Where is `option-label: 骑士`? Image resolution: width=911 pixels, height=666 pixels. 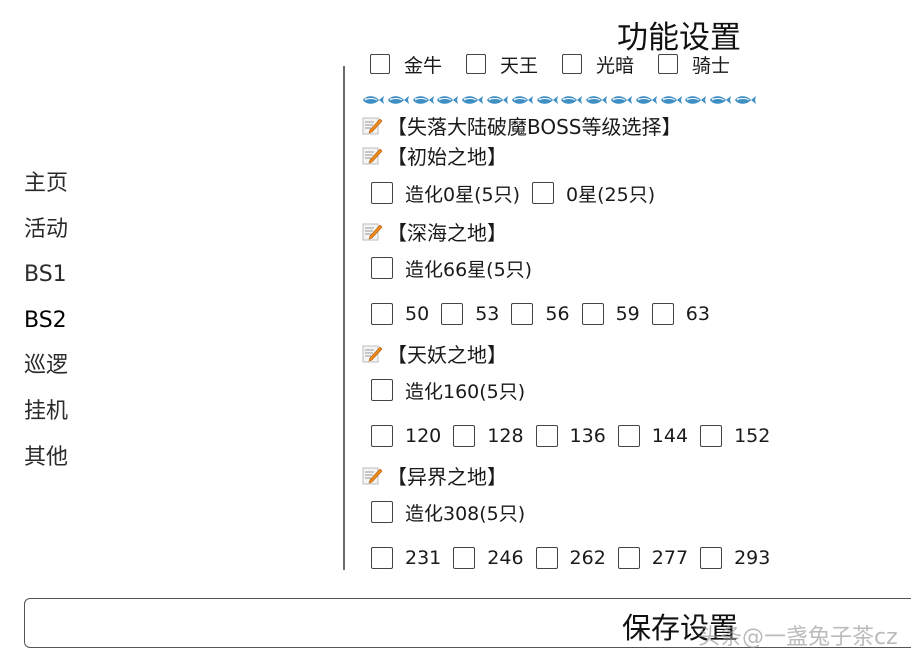
option-label: 骑士 is located at coordinates (711, 65).